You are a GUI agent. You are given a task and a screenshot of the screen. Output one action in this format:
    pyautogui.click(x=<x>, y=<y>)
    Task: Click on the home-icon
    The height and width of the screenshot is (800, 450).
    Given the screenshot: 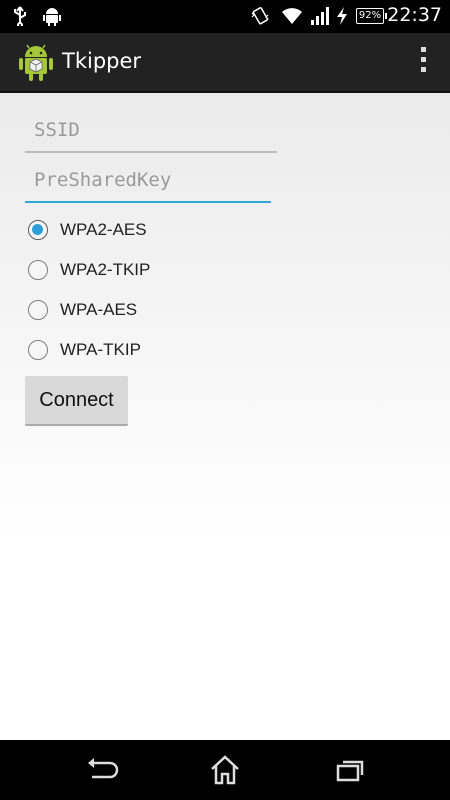 What is the action you would take?
    pyautogui.click(x=225, y=770)
    